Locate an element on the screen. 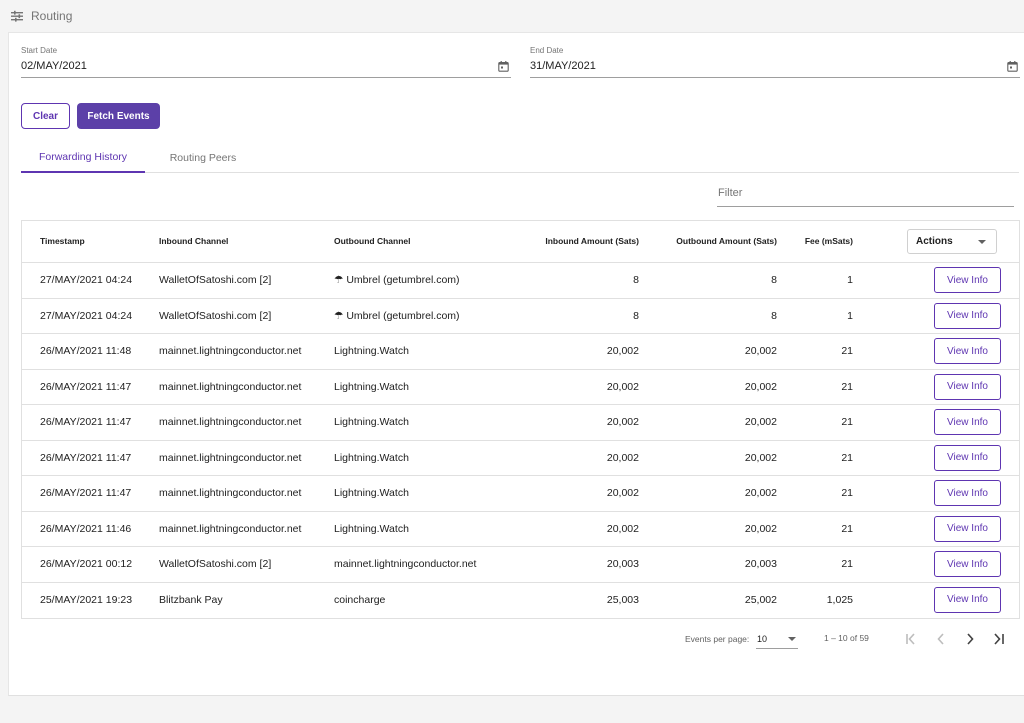 Image resolution: width=1024 pixels, height=723 pixels. previous-page-icon is located at coordinates (941, 639).